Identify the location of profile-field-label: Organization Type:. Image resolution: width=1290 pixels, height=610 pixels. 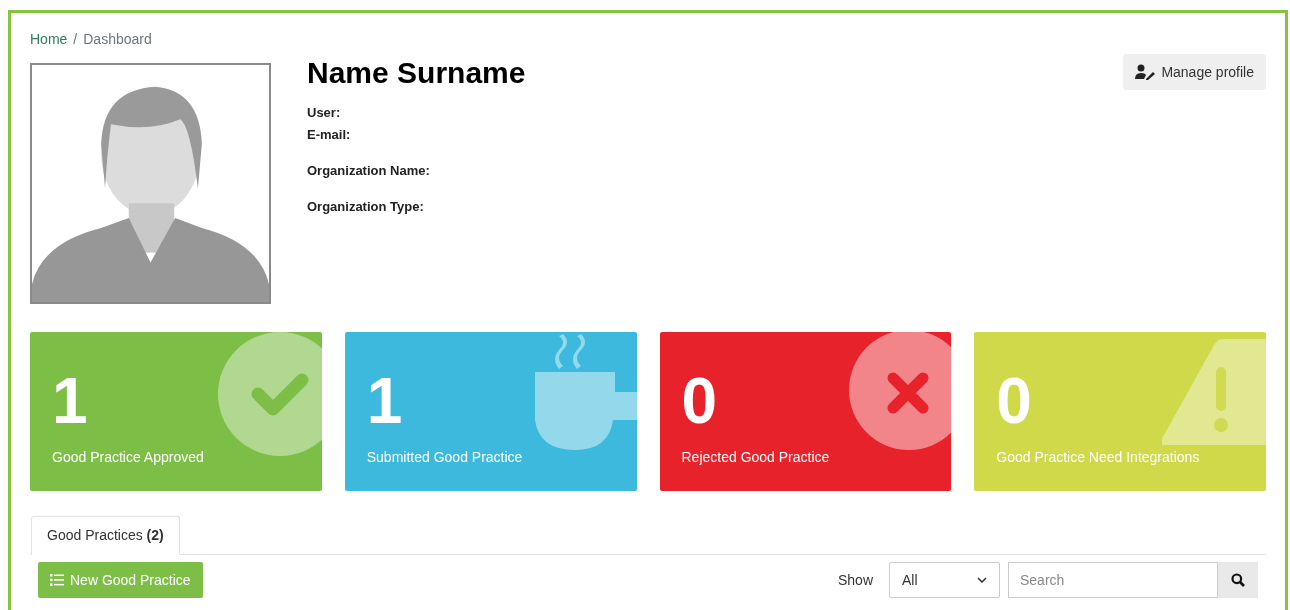
(366, 207).